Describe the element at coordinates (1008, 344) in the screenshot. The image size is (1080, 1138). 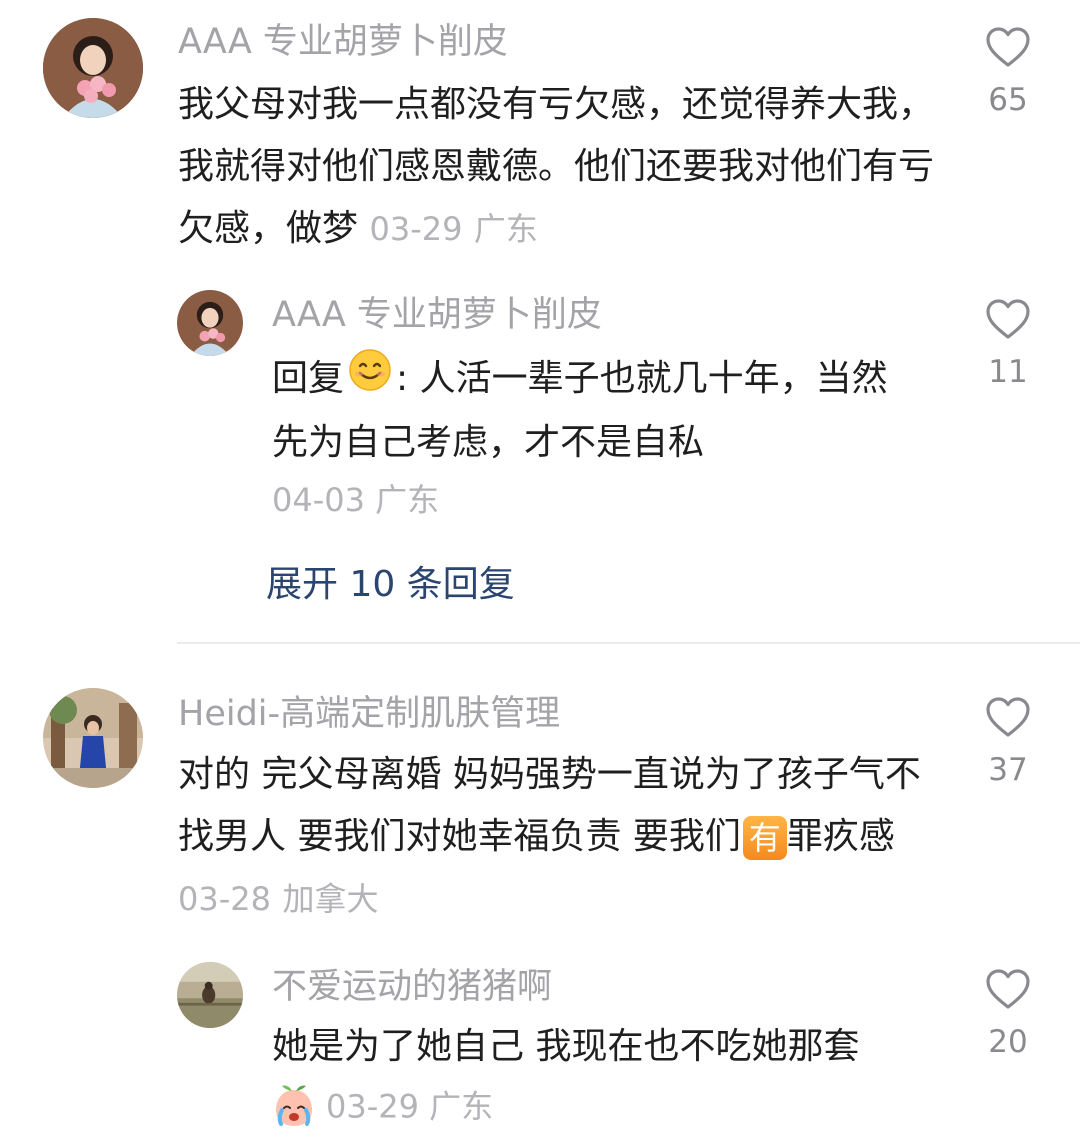
I see `like-button: 11` at that location.